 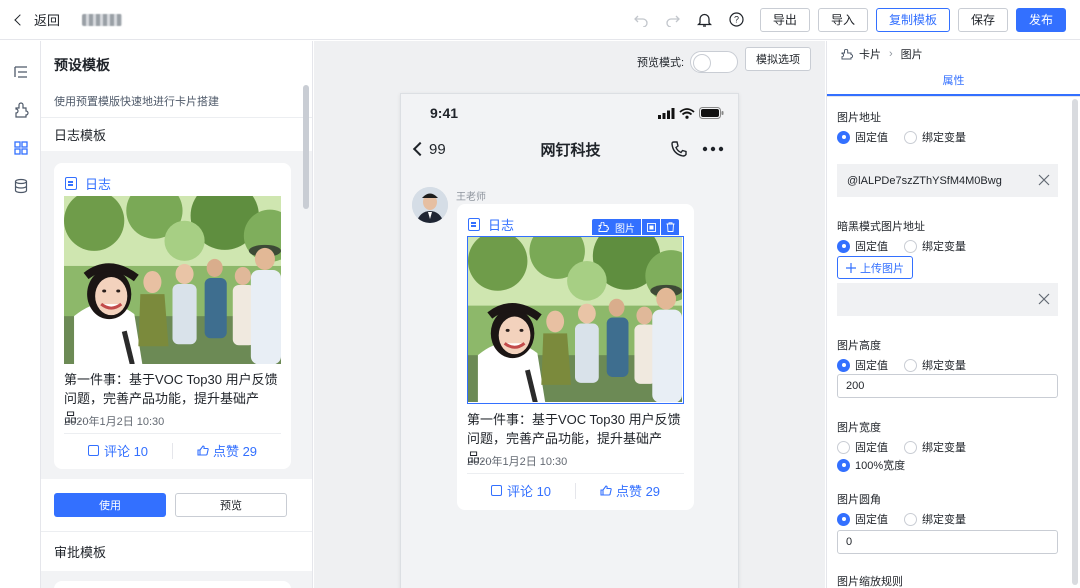 What do you see at coordinates (935, 246) in the screenshot?
I see `dark-url-bind-radio: 绑定变量` at bounding box center [935, 246].